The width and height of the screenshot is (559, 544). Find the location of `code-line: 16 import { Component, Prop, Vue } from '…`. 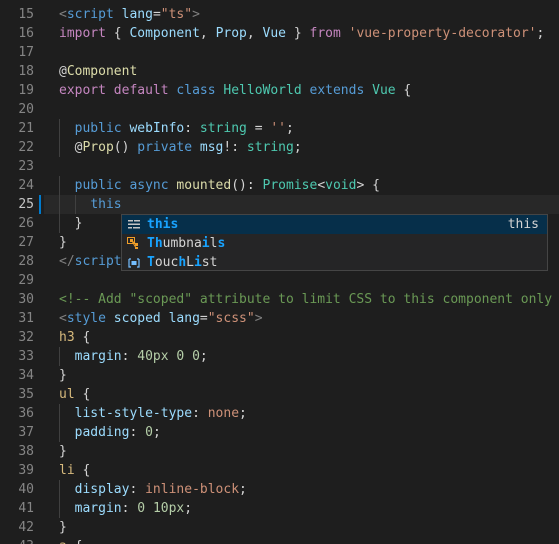

code-line: 16 import { Component, Prop, Vue } from '… is located at coordinates (279, 33).